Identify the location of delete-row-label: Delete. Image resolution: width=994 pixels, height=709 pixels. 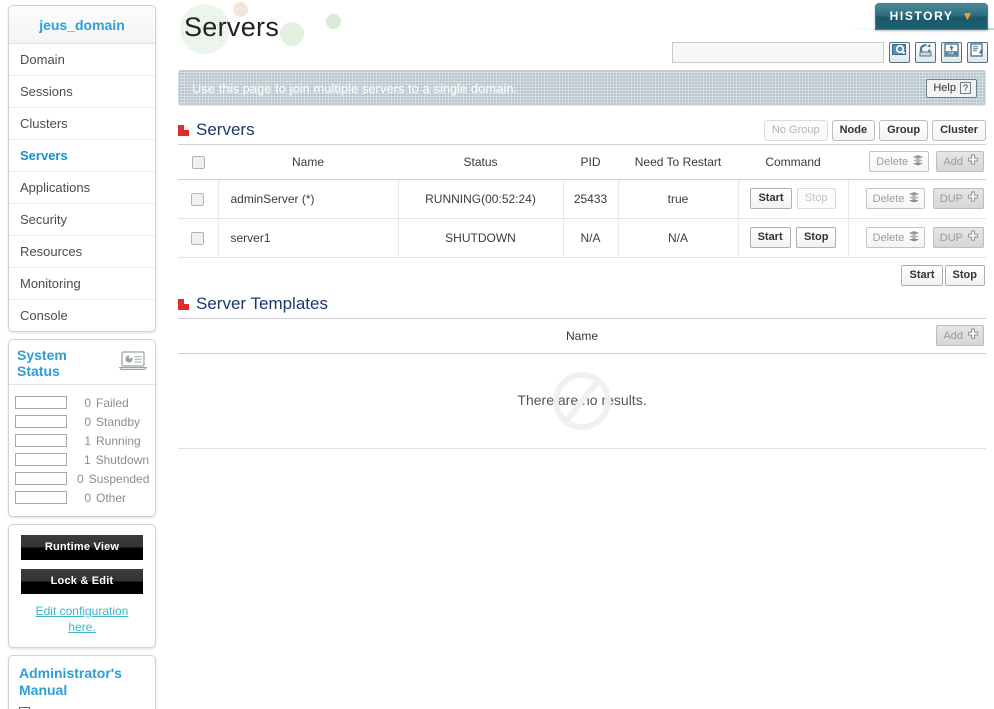
(888, 198).